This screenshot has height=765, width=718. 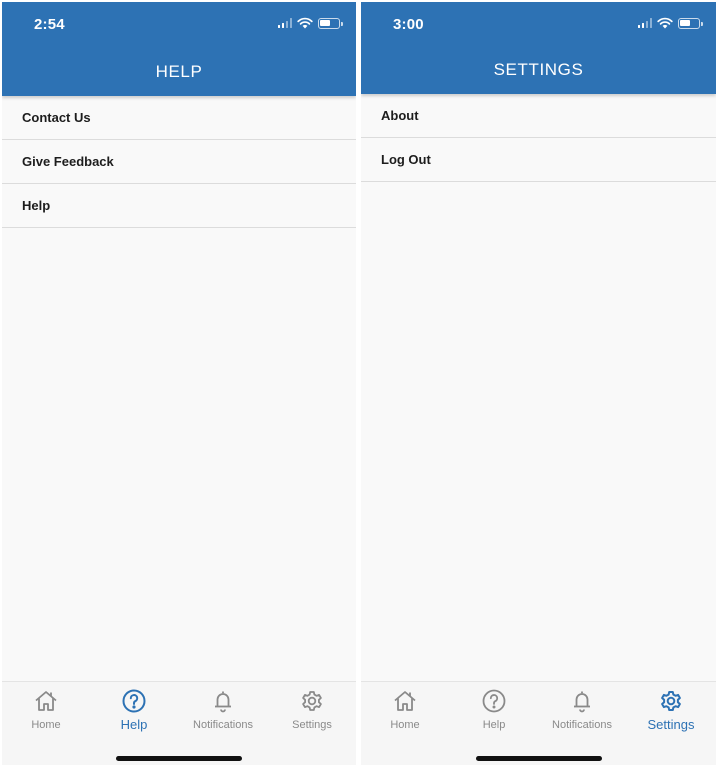 What do you see at coordinates (179, 118) in the screenshot?
I see `menu-item-contact-us: Contact Us` at bounding box center [179, 118].